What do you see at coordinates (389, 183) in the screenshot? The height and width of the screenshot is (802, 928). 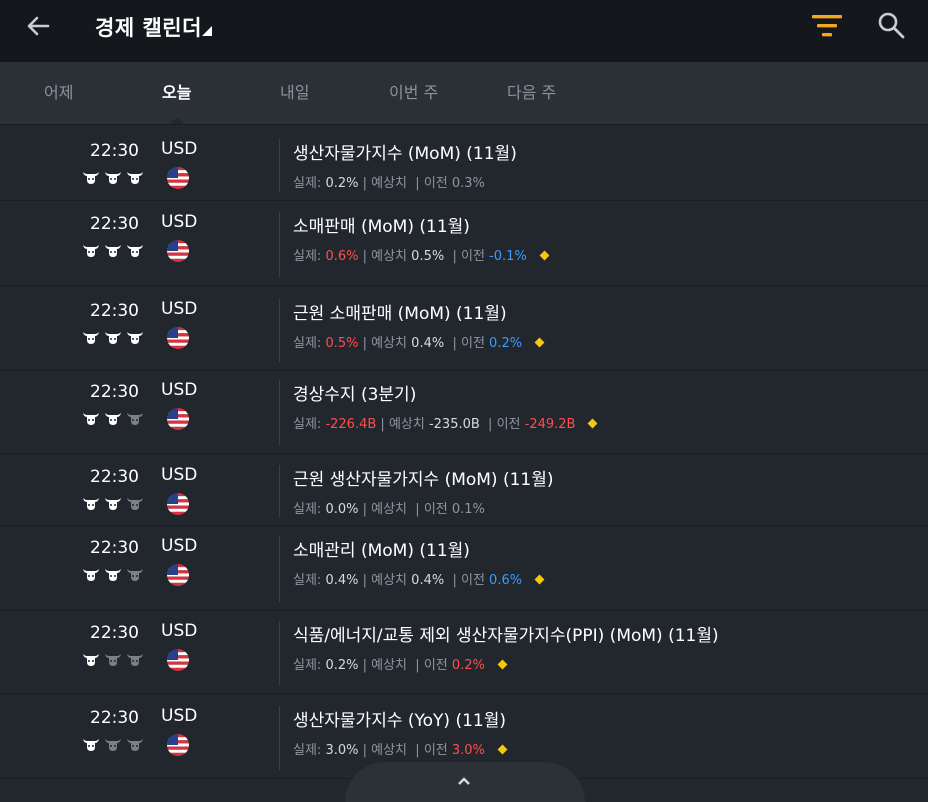 I see `event-values: 실제: 0.2% | 예상치 | 이전 0.3%` at bounding box center [389, 183].